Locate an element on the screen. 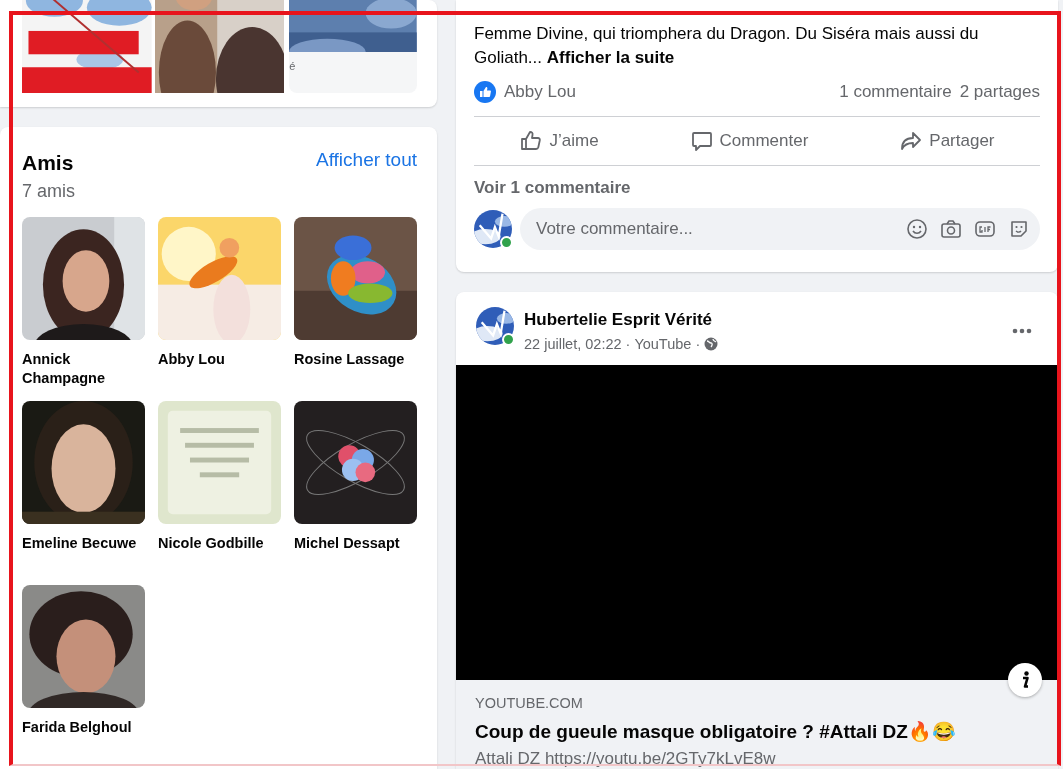 The height and width of the screenshot is (769, 1063). like-reaction-icon is located at coordinates (485, 92).